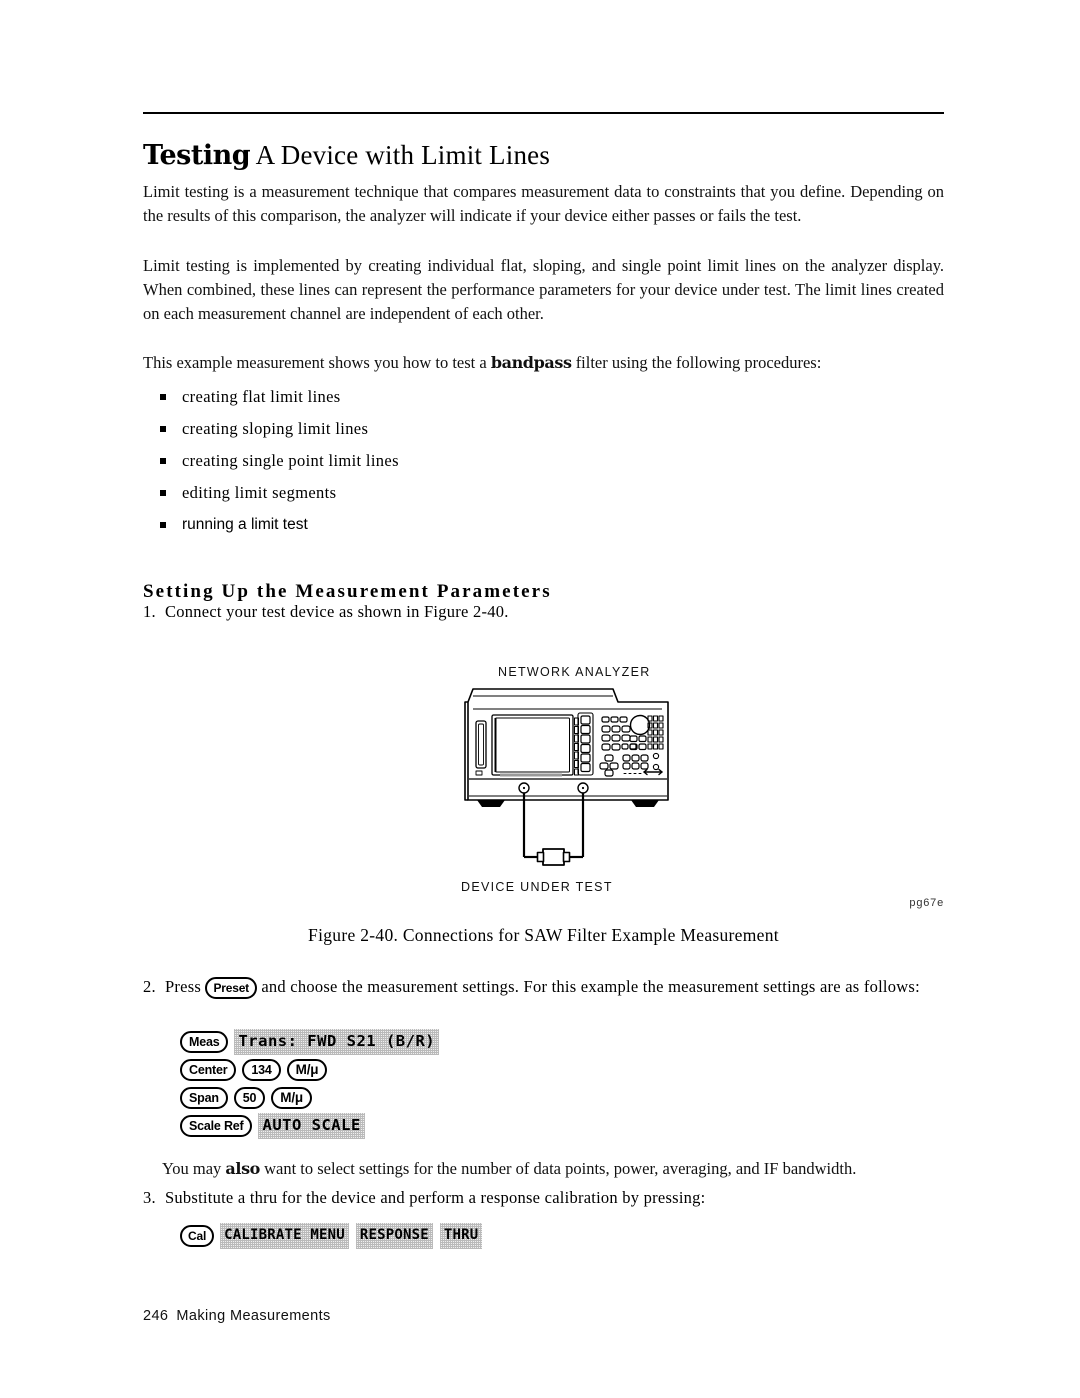 This screenshot has width=1080, height=1398. What do you see at coordinates (400, 155) in the screenshot?
I see `page-title-rest: A Device with Limit Lines` at bounding box center [400, 155].